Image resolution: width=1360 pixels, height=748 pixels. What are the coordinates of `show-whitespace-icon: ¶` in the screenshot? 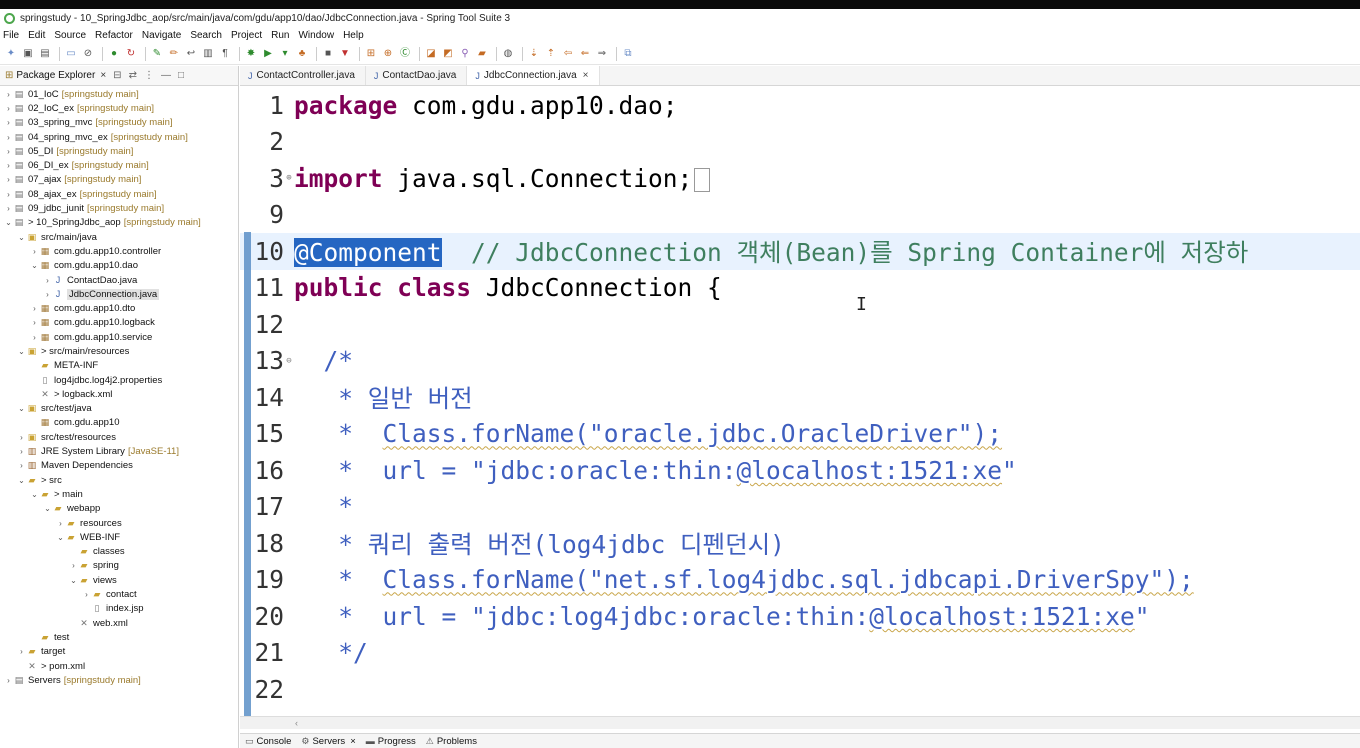 It's located at (225, 54).